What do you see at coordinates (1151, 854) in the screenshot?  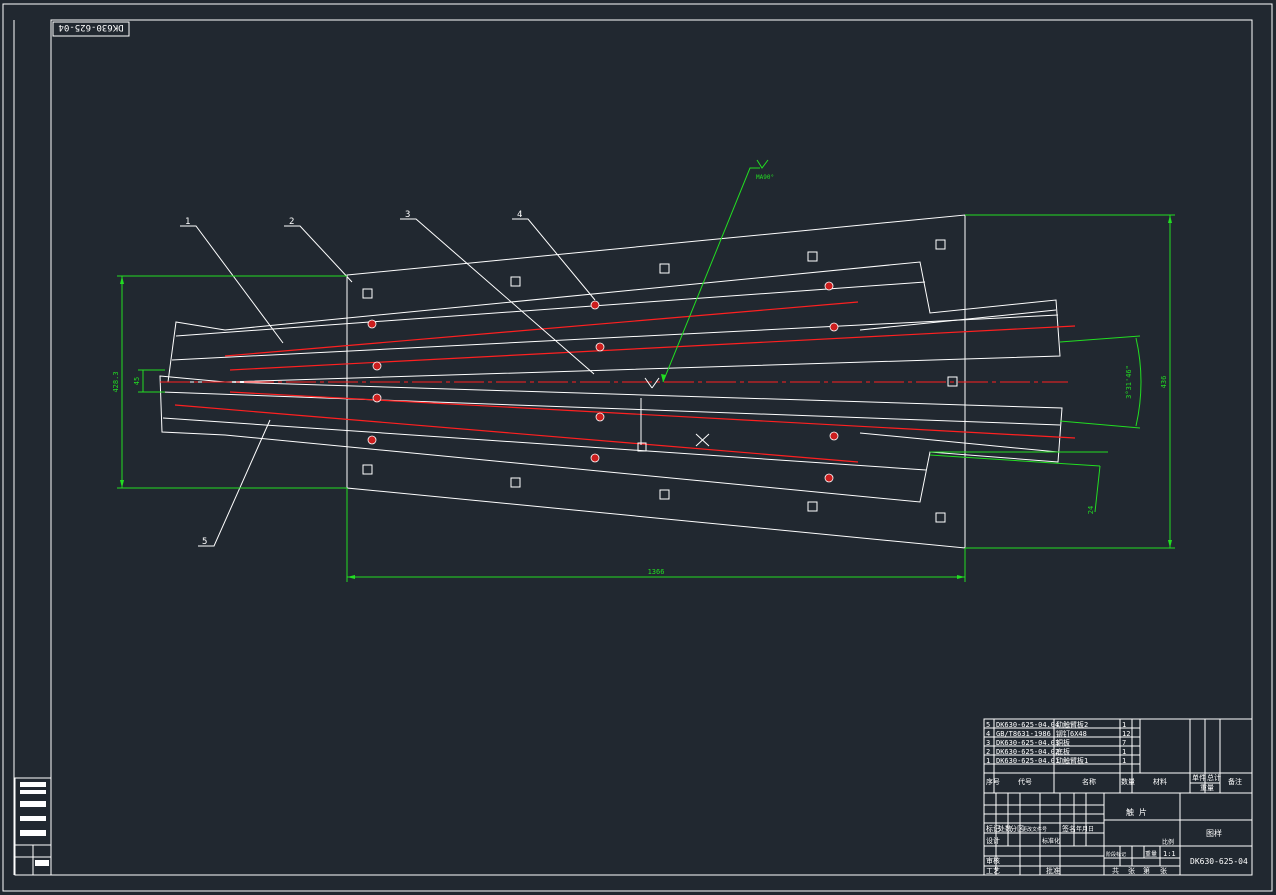 I see `tb-weight: 重量` at bounding box center [1151, 854].